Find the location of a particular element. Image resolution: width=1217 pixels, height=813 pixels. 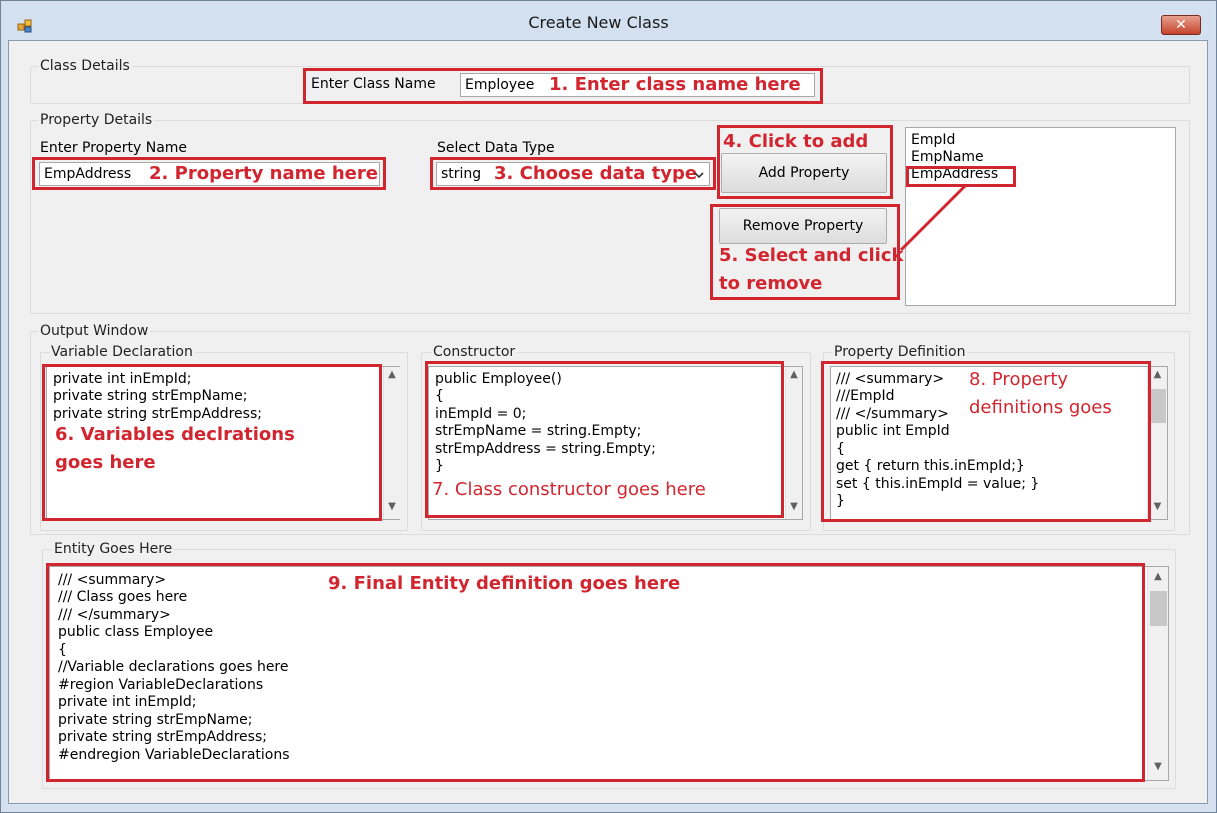

annotation-data-type: 3. Choose data type is located at coordinates (596, 173).